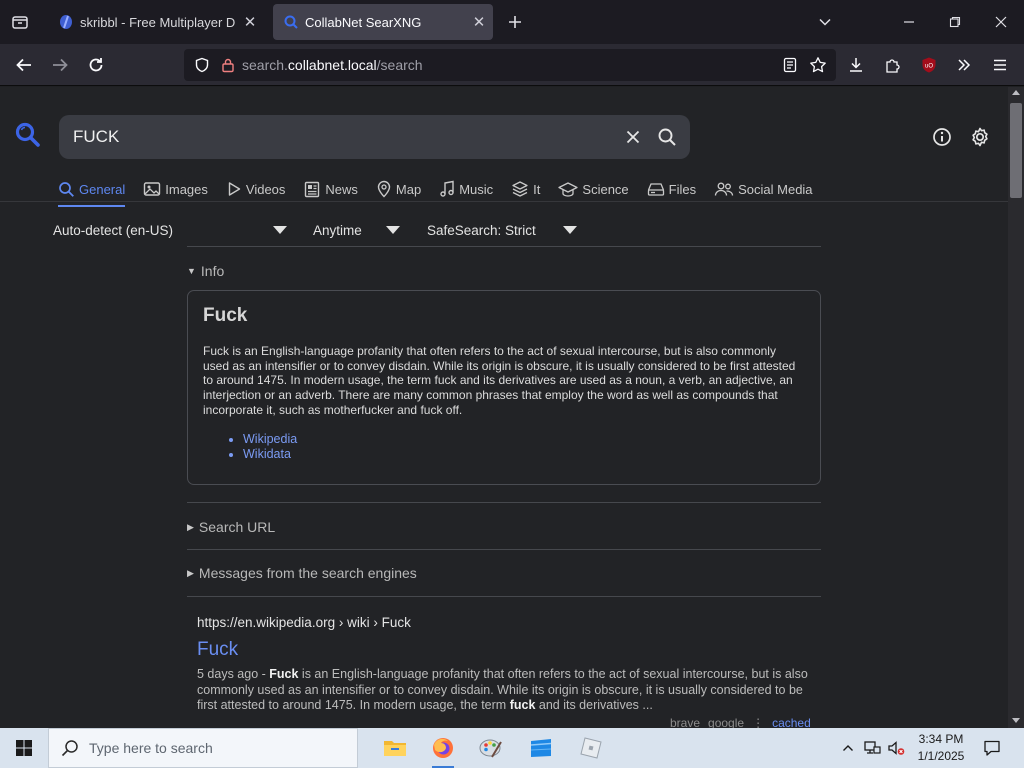  I want to click on engine-google: google, so click(726, 722).